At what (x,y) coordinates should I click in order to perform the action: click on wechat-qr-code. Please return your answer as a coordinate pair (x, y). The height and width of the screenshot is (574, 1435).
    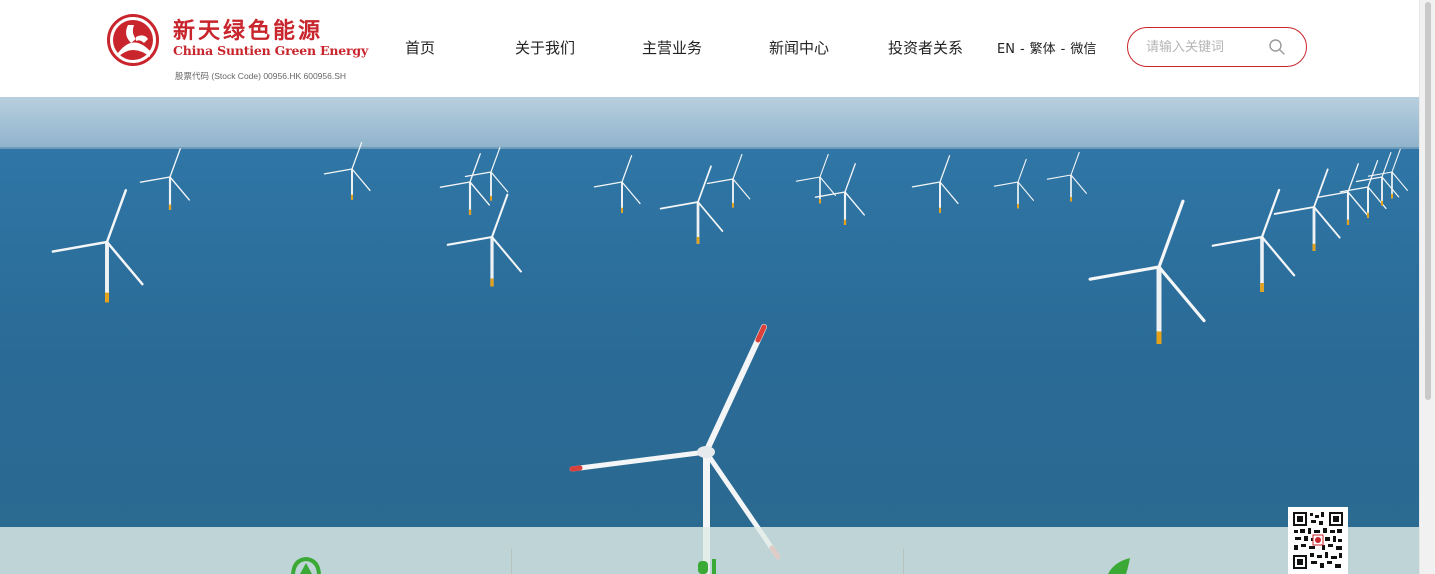
    Looking at the image, I should click on (1318, 540).